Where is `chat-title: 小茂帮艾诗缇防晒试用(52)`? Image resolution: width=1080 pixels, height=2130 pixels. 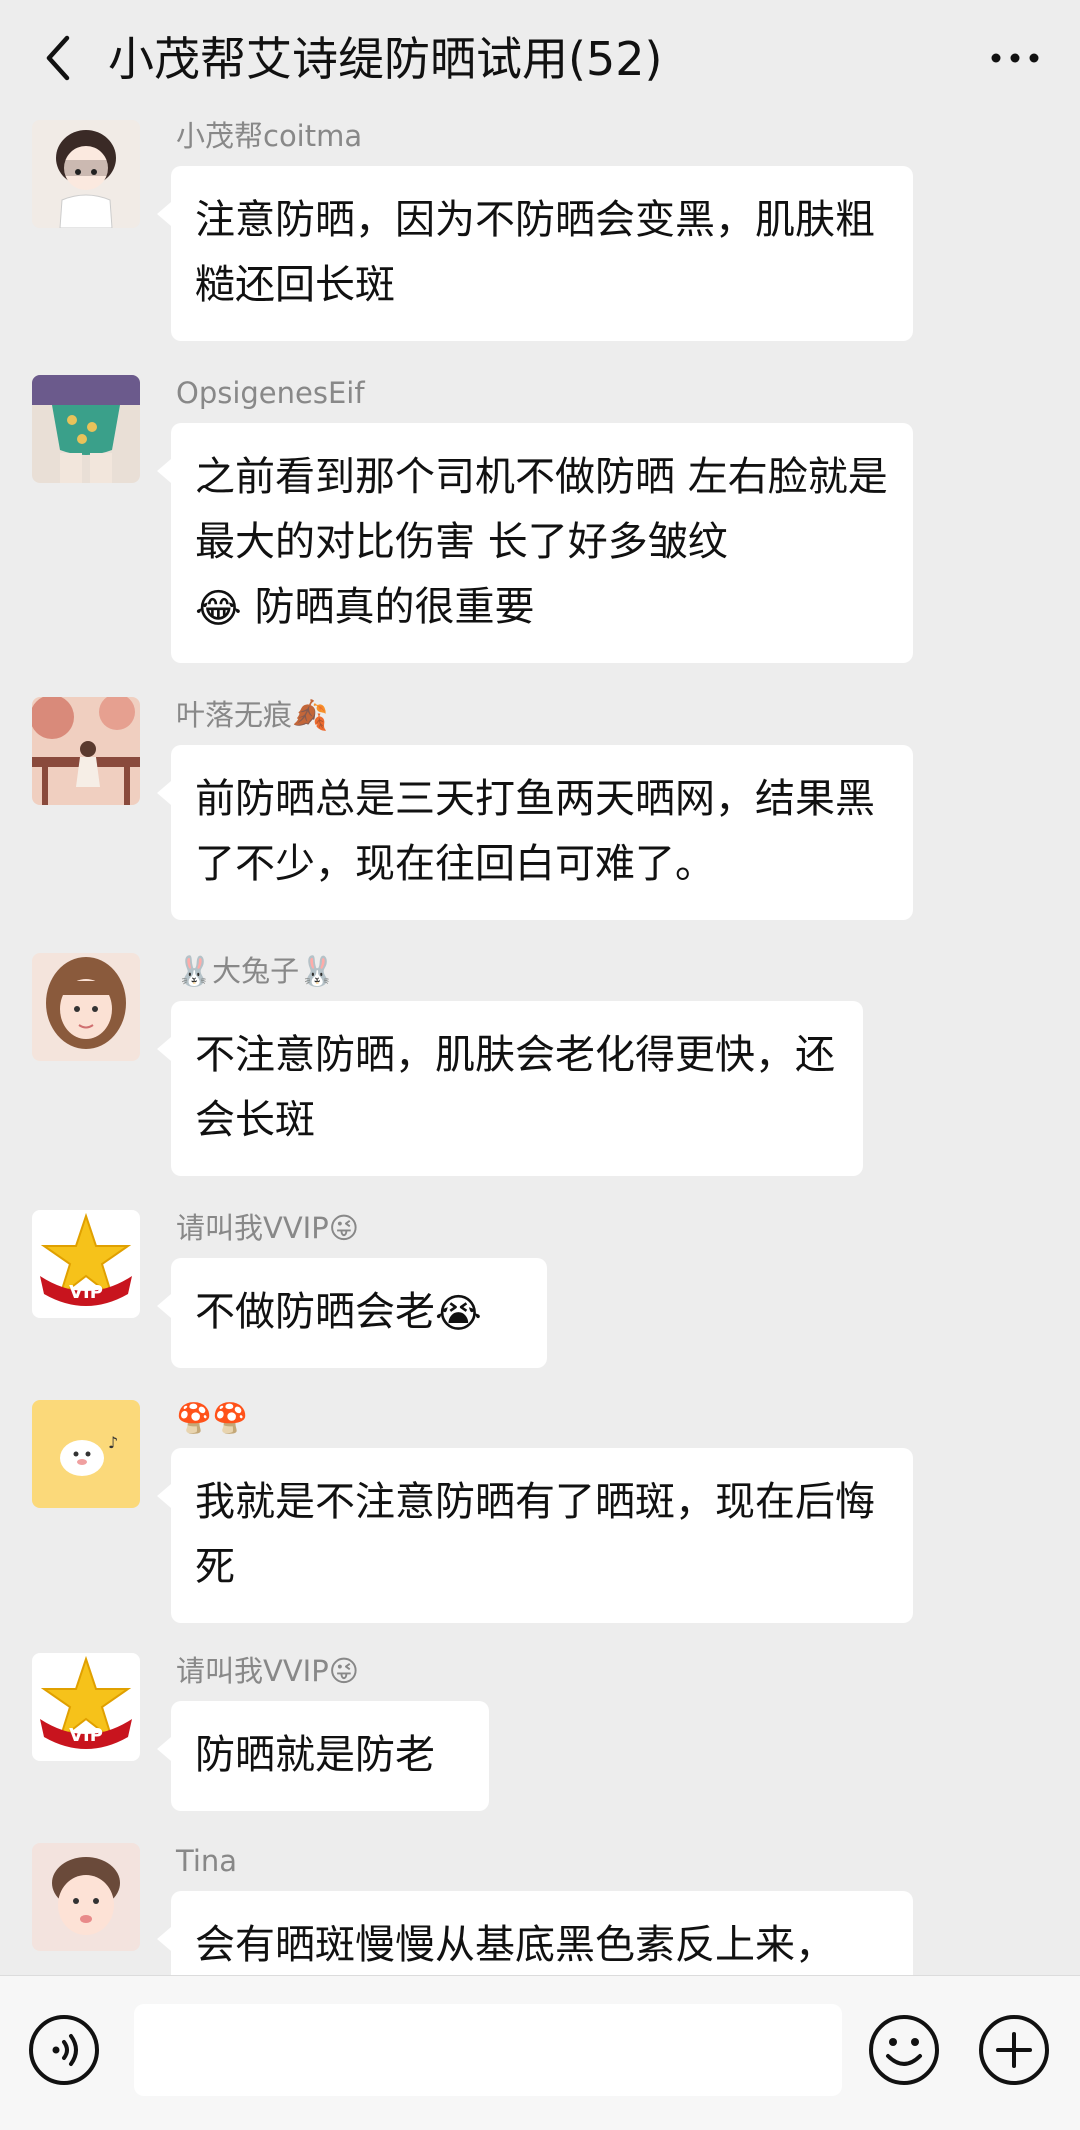
chat-title: 小茂帮艾诗缇防晒试用(52) is located at coordinates (385, 59).